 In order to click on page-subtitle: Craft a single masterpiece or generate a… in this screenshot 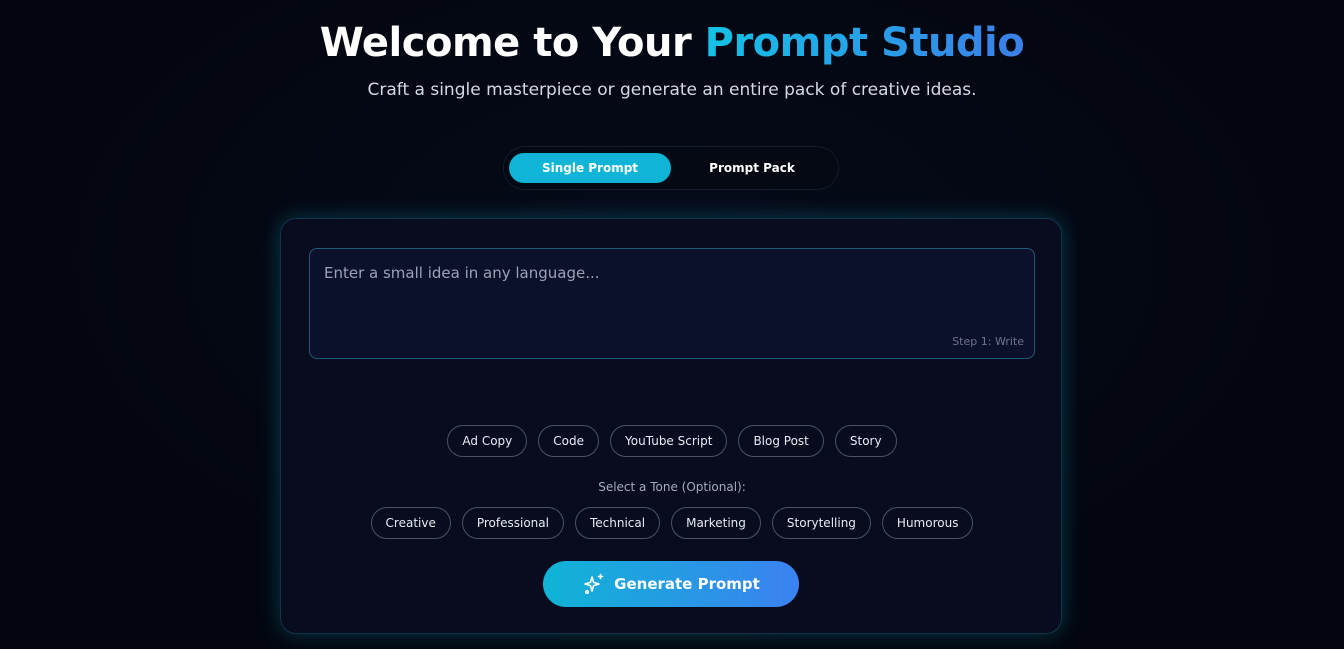, I will do `click(672, 90)`.